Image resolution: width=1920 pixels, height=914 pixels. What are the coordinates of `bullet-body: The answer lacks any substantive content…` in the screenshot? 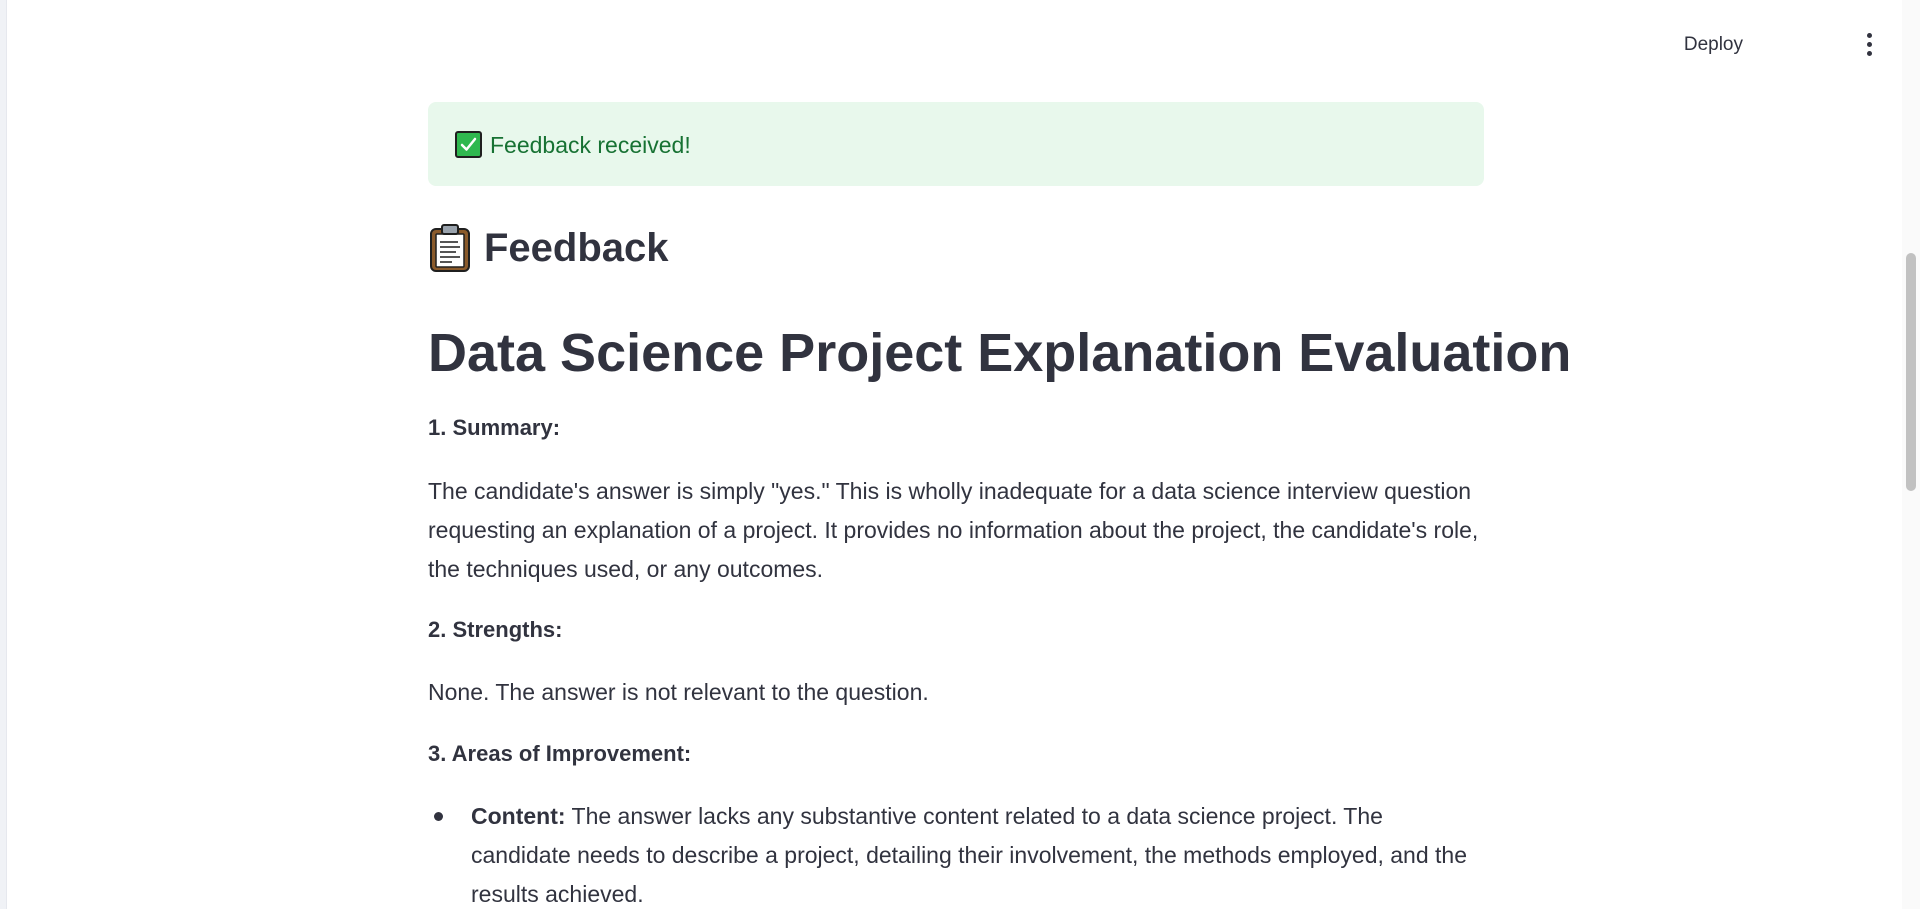 It's located at (969, 855).